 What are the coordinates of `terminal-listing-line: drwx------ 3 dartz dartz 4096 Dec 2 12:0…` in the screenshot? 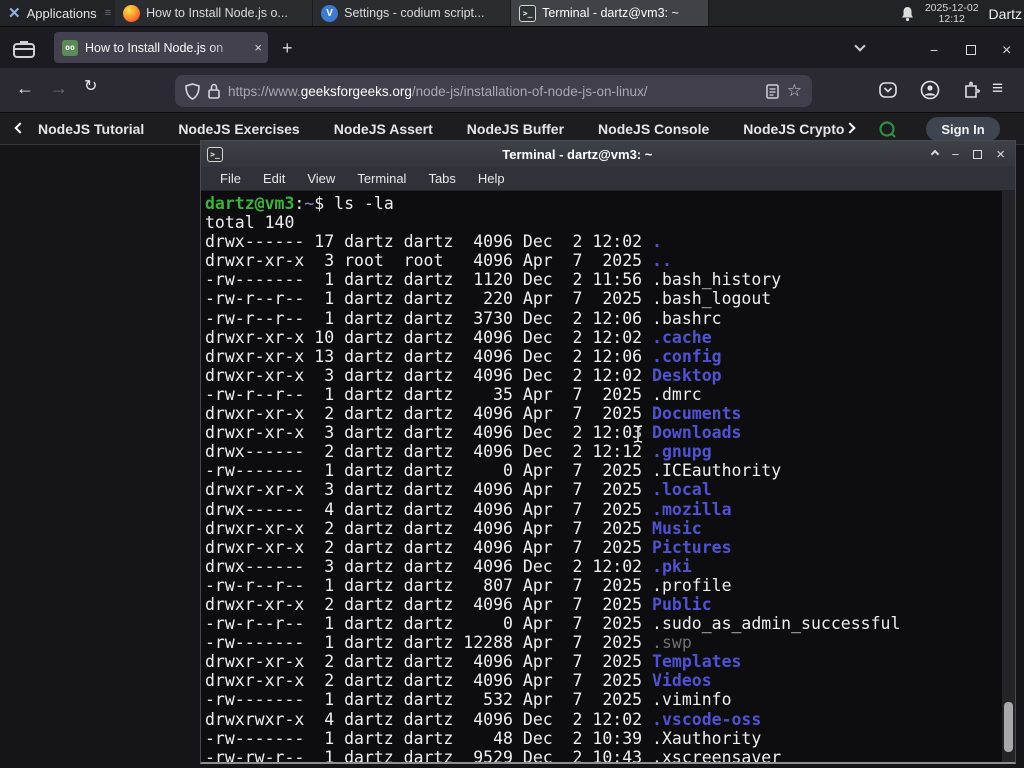 It's located at (448, 566).